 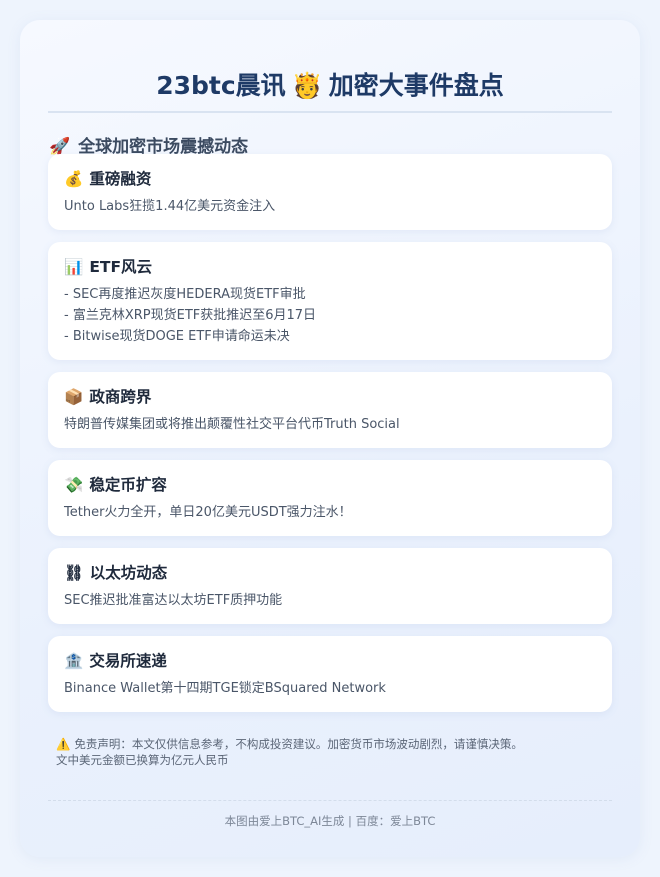 What do you see at coordinates (74, 485) in the screenshot?
I see `flying-money-icon: 💸` at bounding box center [74, 485].